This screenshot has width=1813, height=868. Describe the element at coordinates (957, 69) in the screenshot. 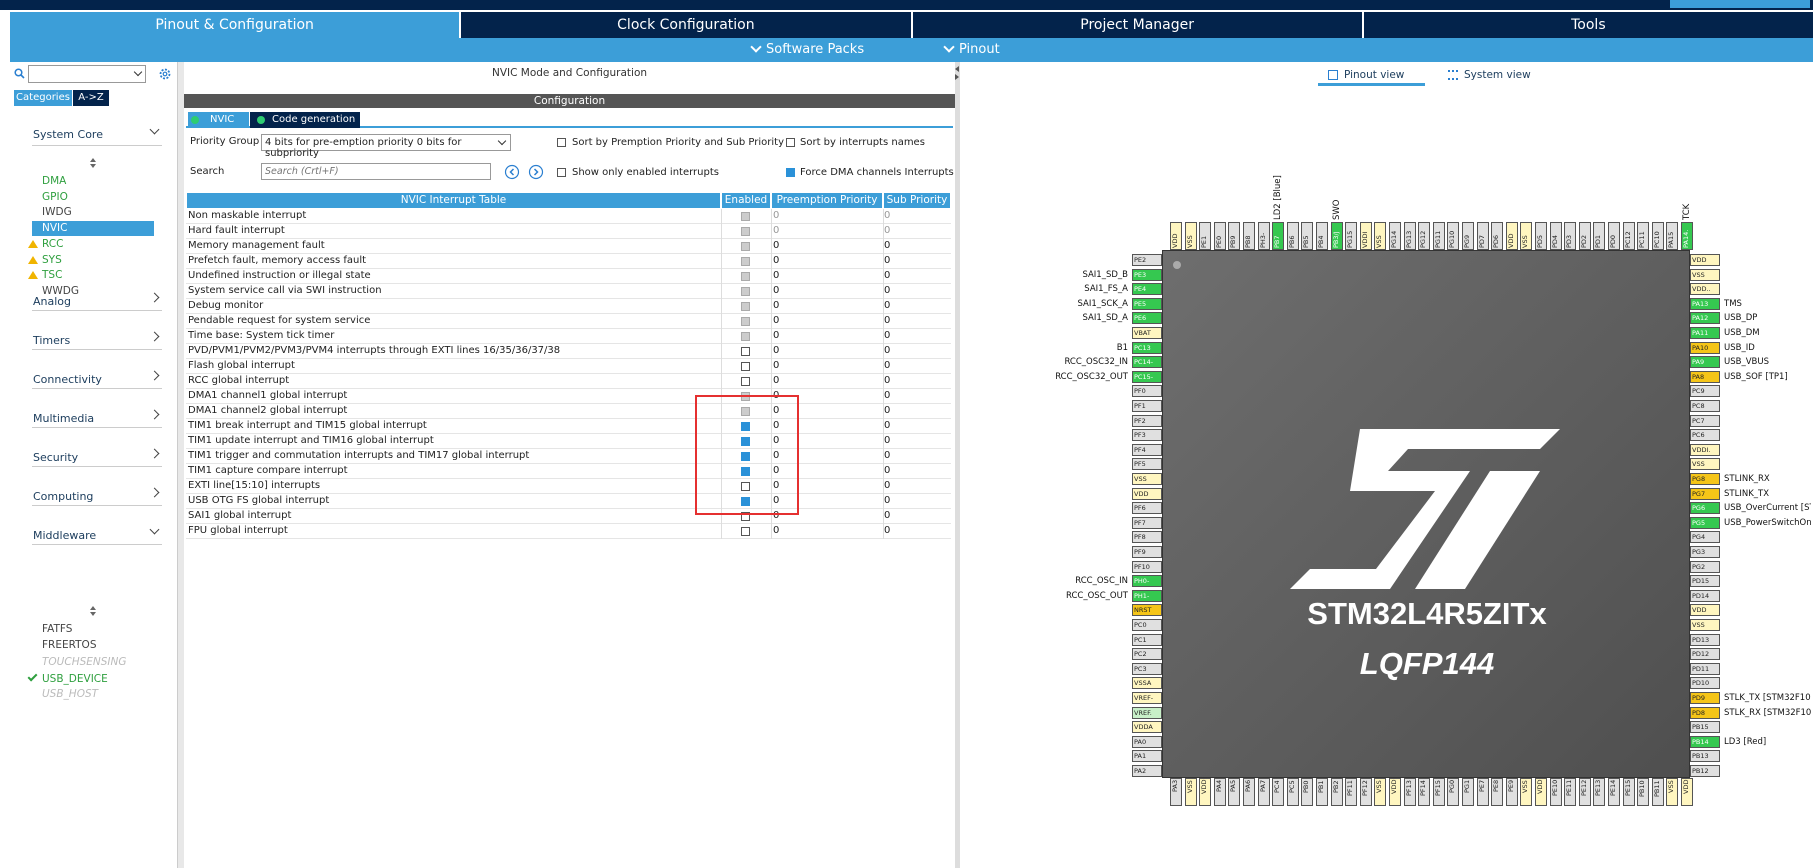

I see `collapse-left-icon` at that location.